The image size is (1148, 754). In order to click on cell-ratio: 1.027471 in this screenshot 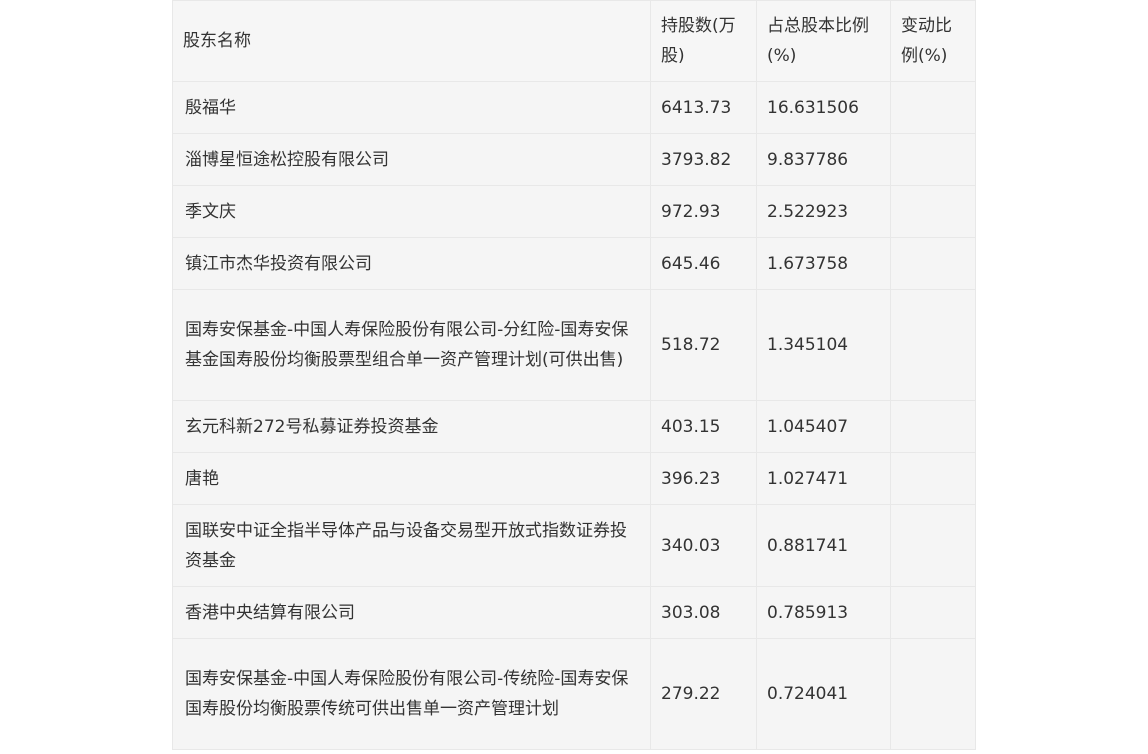, I will do `click(823, 478)`.